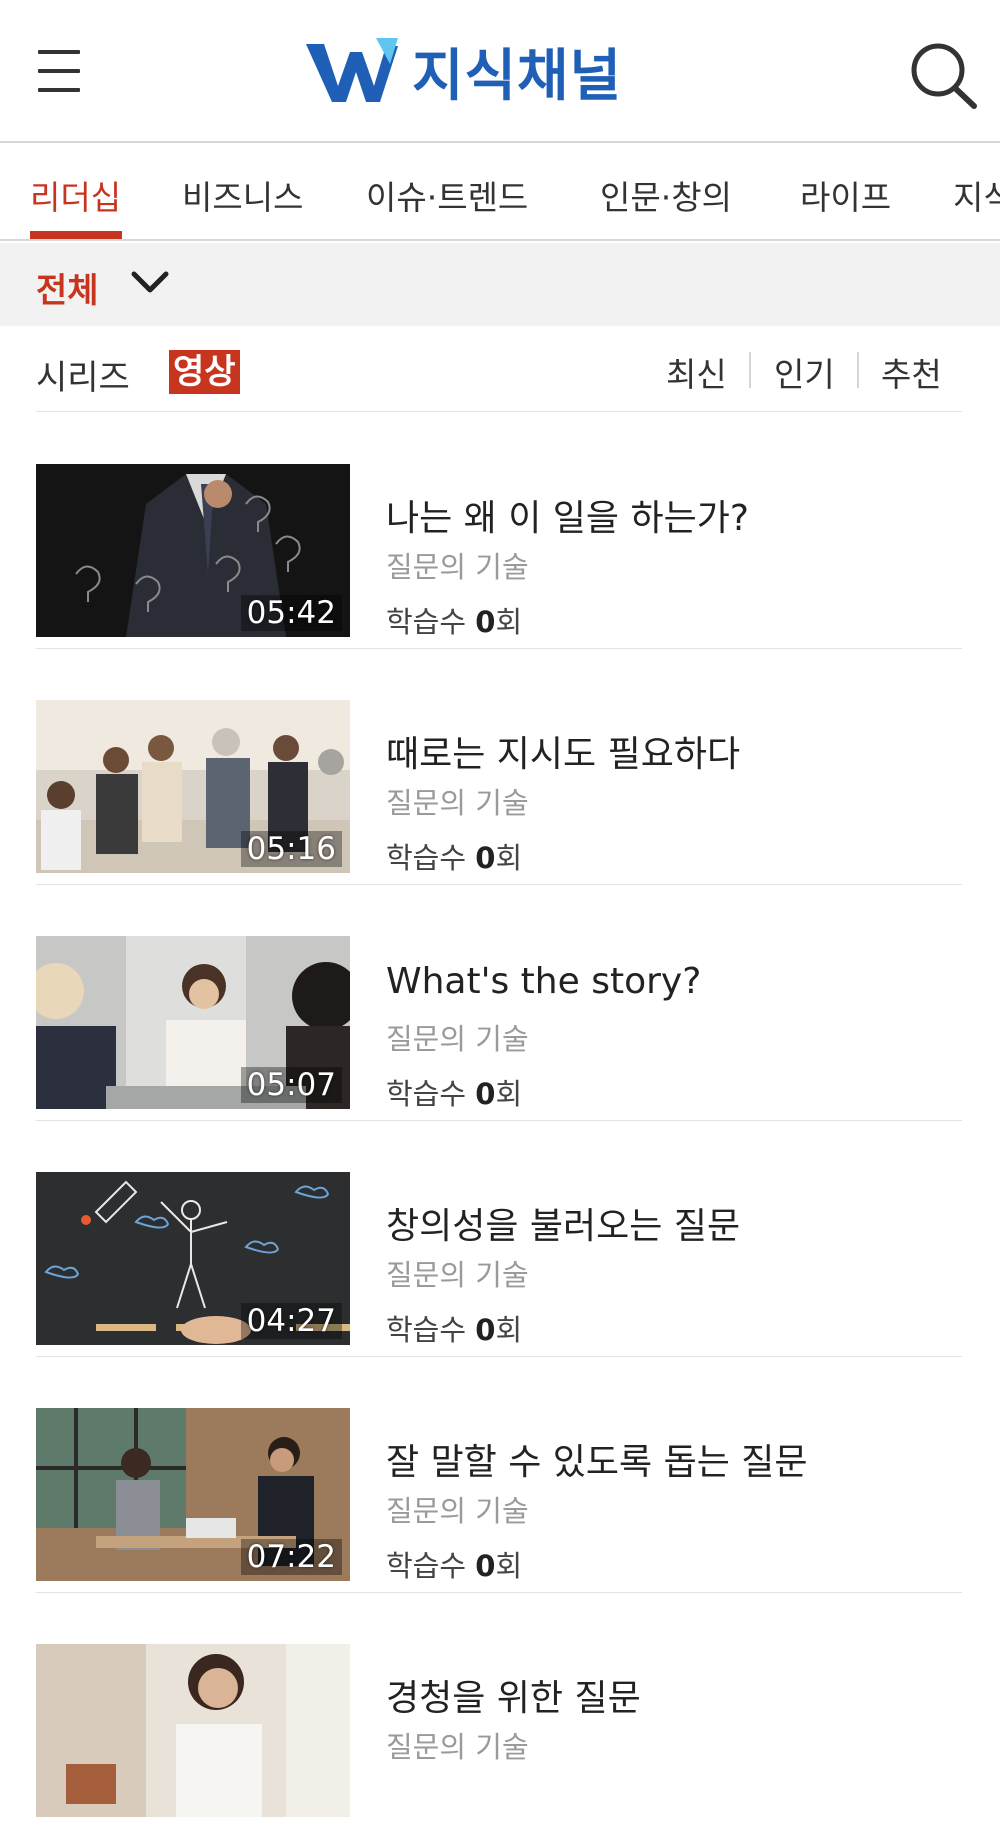 This screenshot has width=1000, height=1829. I want to click on video-thumbnail: 07:22, so click(193, 1494).